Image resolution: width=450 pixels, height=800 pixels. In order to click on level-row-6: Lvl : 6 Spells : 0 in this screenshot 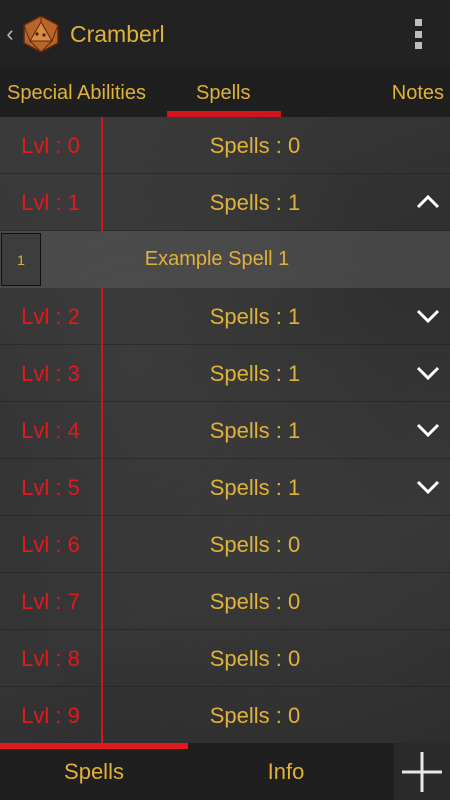, I will do `click(225, 544)`.